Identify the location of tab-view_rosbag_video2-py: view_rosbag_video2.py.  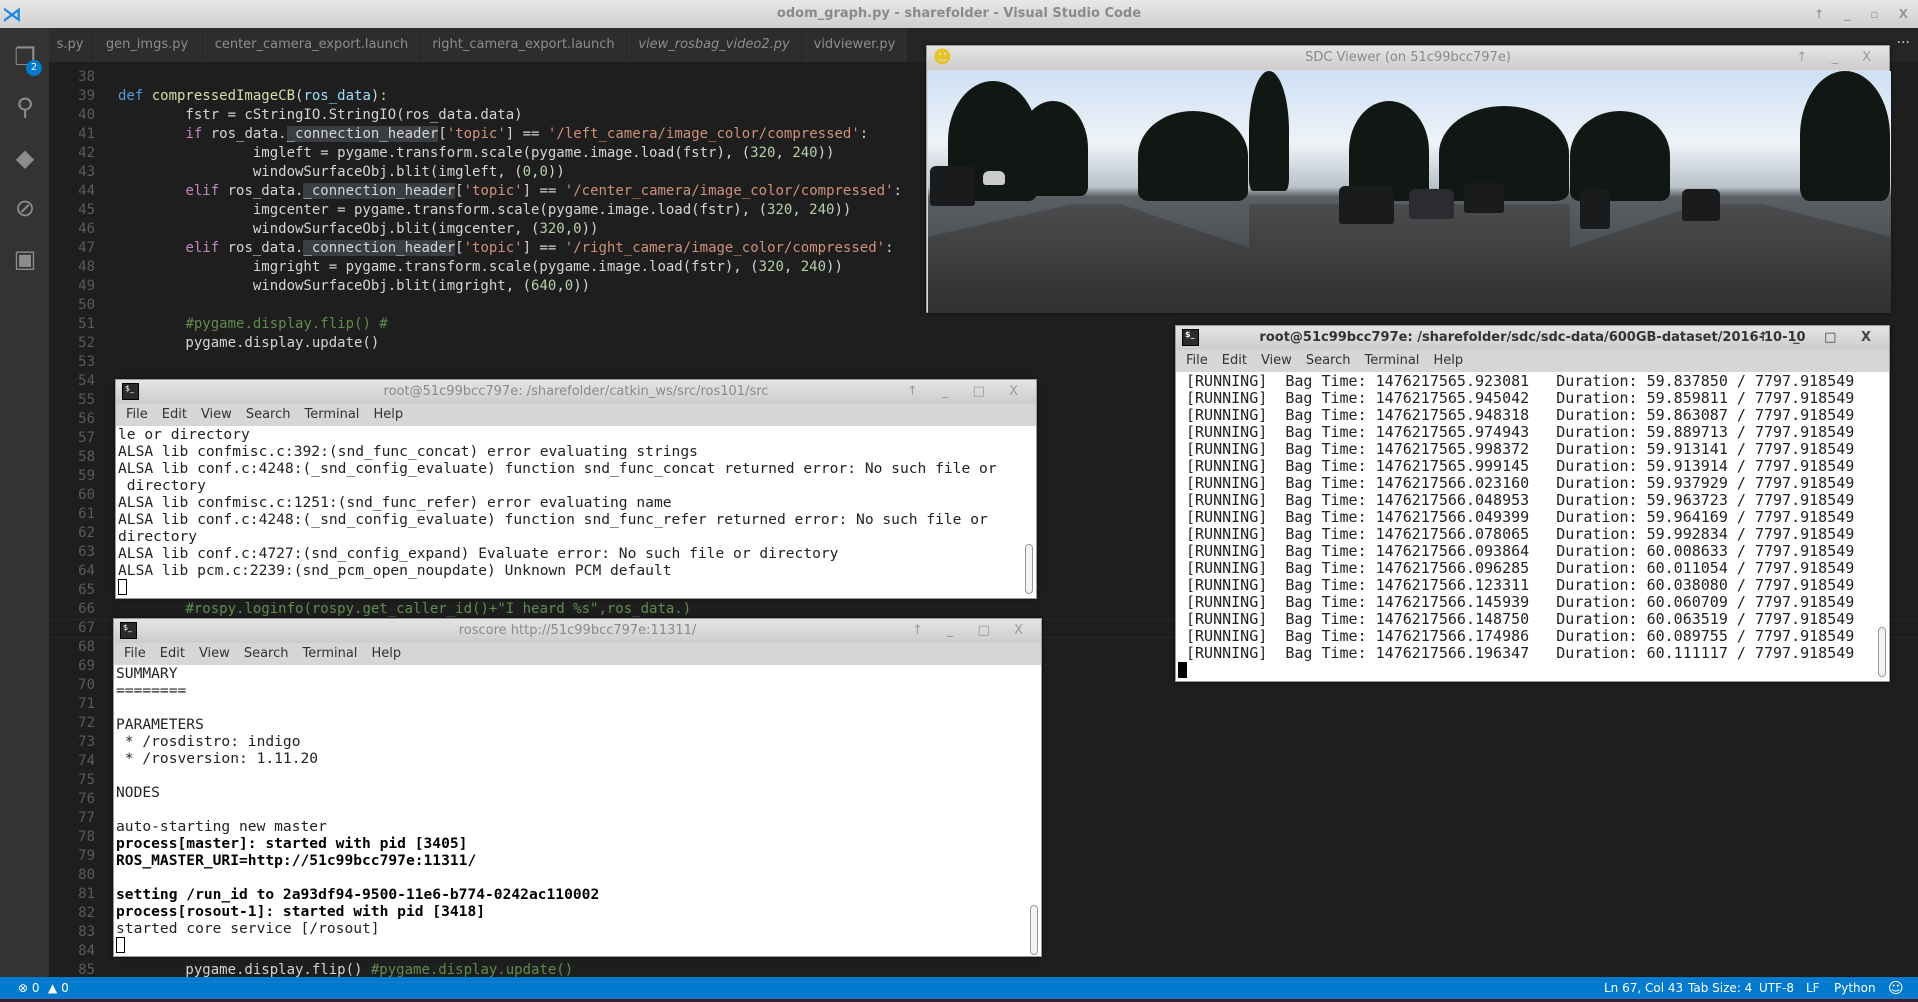
(714, 45).